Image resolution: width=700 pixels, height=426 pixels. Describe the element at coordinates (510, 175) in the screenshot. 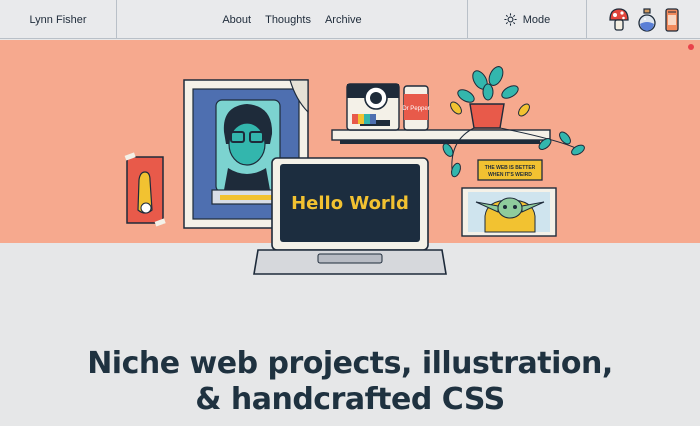

I see `sign-line-2: WHEN IT'S WEIRD` at that location.